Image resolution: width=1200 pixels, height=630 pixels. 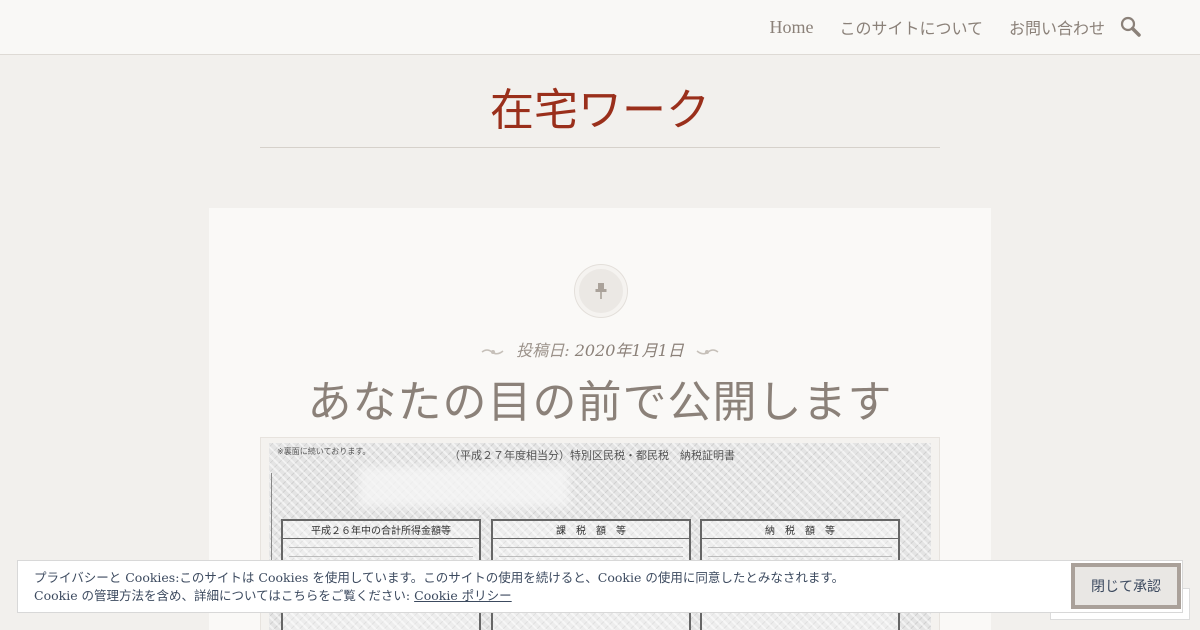 I want to click on doc-heading: （平成２７年度相当分）特別区民税・都民税 納税証明書, so click(x=592, y=455).